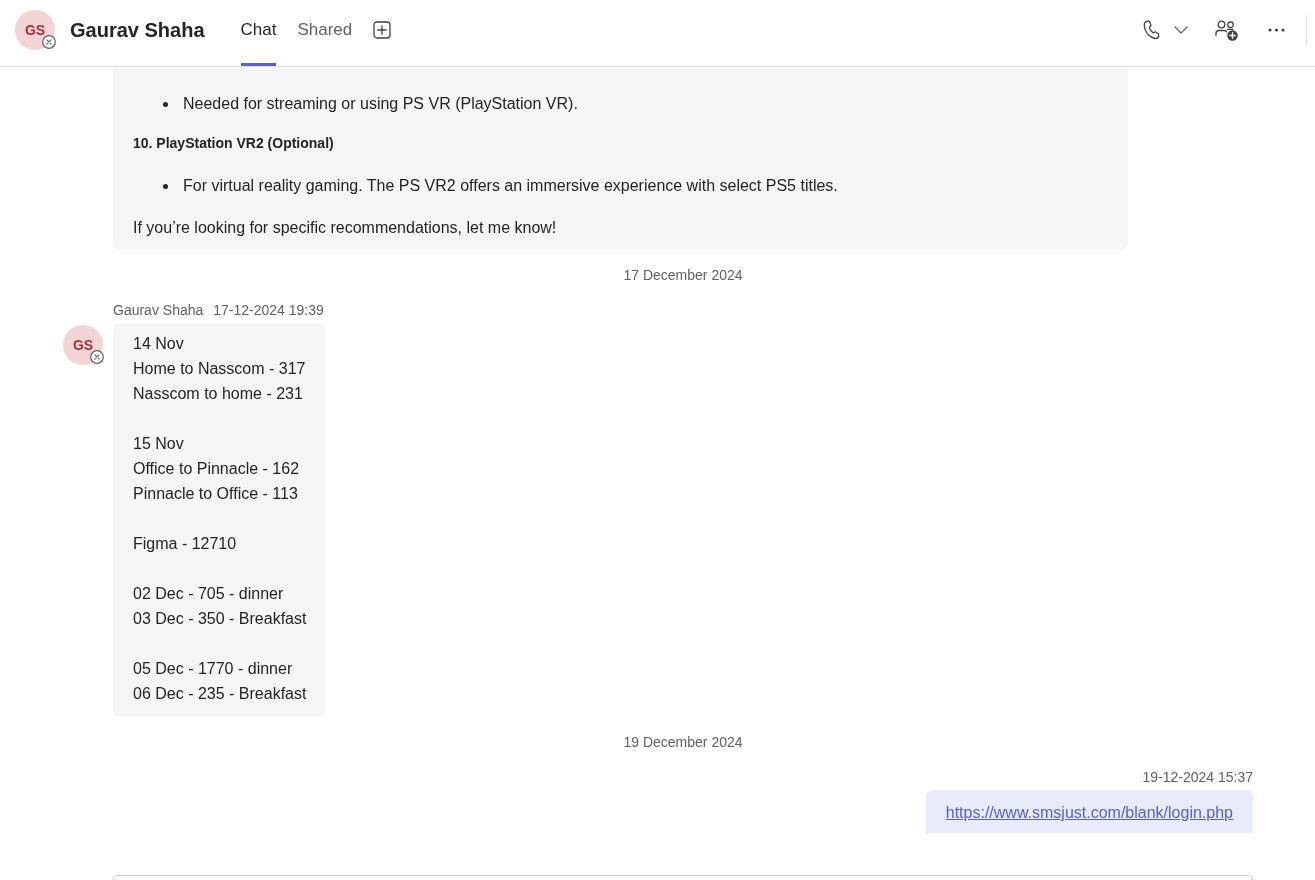 The width and height of the screenshot is (1315, 880). Describe the element at coordinates (185, 544) in the screenshot. I see `message-text: Figma - 12710` at that location.